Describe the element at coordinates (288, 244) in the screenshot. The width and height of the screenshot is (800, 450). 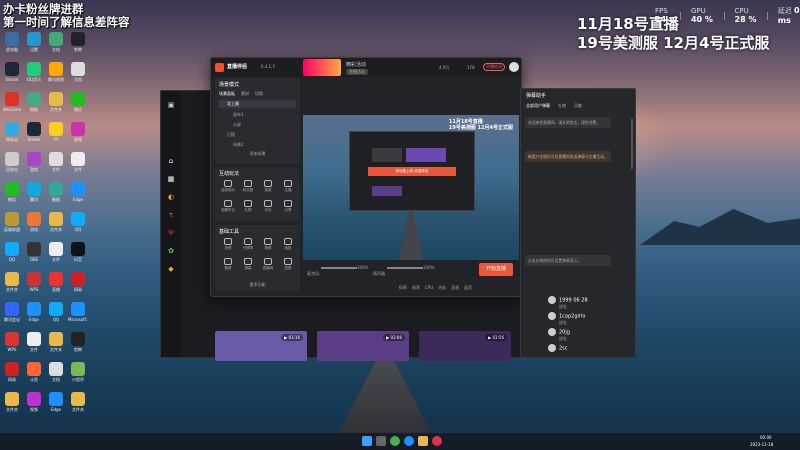
I see `feature-button: 画板` at that location.